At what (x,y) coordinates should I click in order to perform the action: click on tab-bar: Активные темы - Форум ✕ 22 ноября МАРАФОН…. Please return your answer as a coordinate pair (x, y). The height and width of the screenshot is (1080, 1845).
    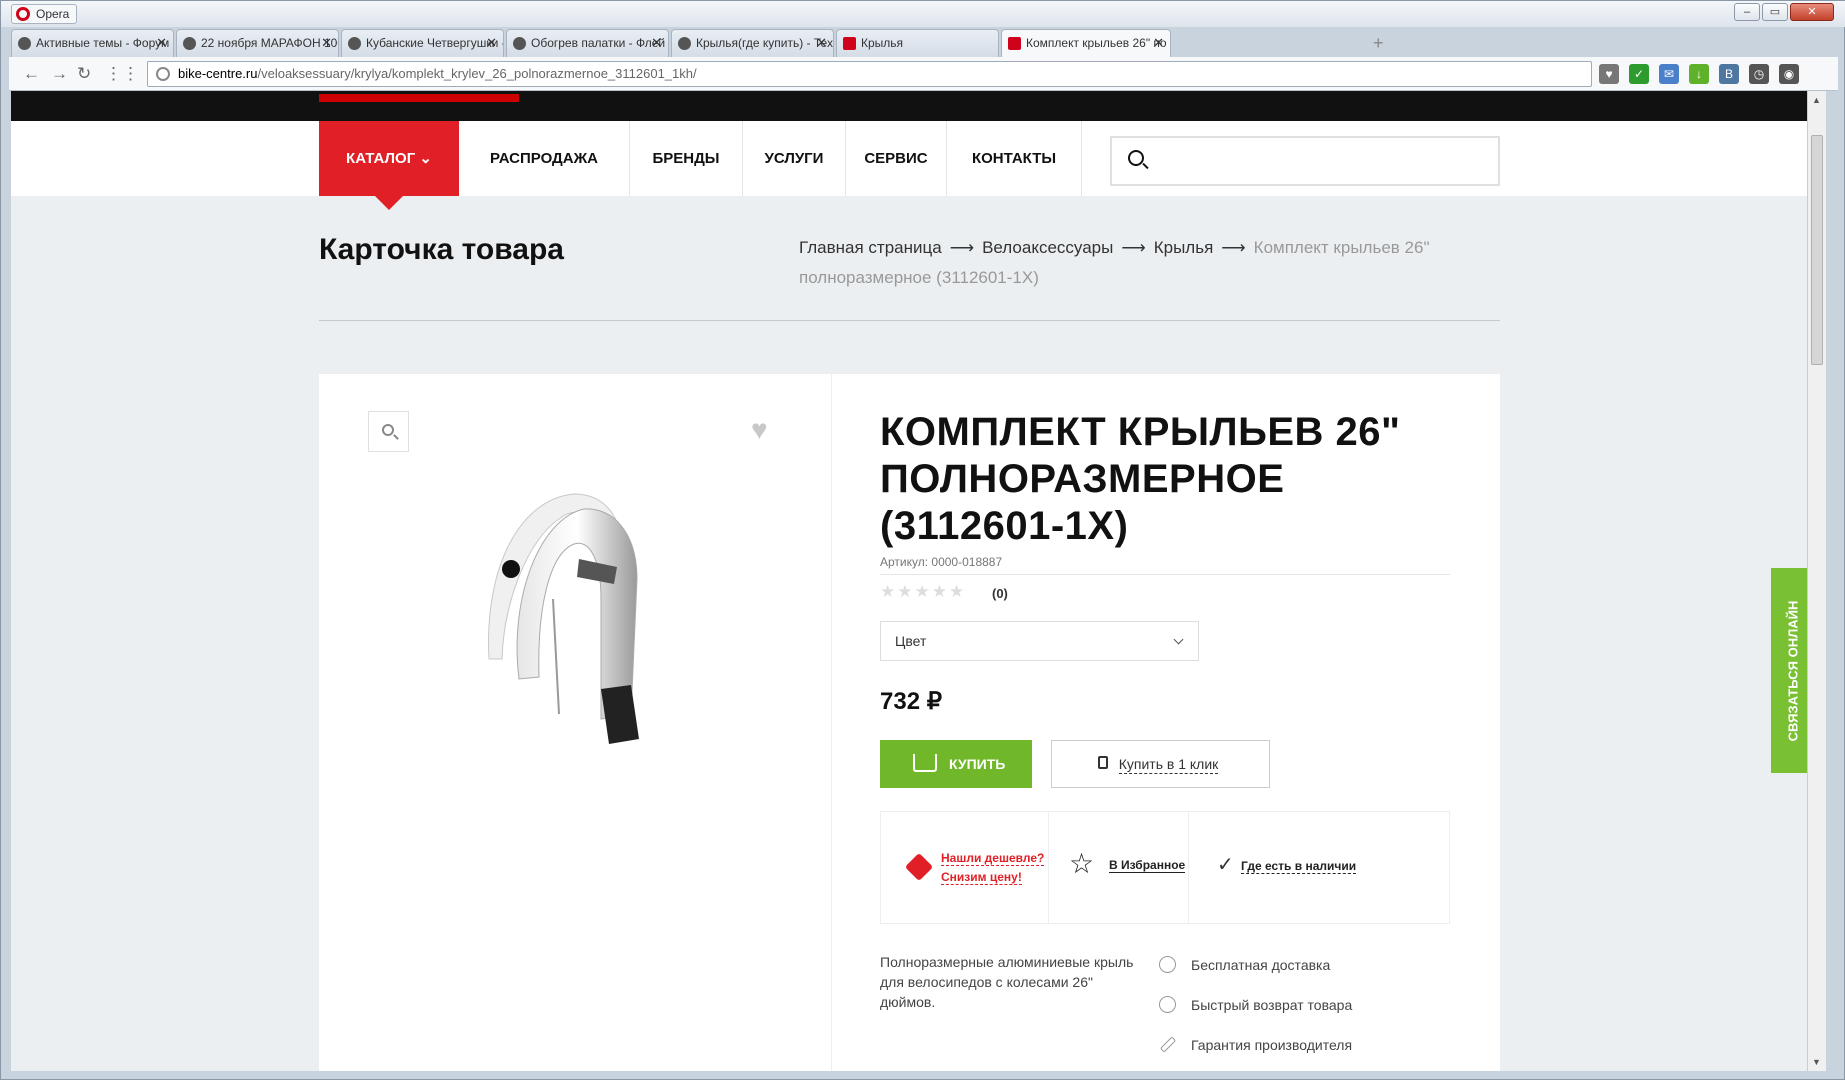
    Looking at the image, I should click on (923, 43).